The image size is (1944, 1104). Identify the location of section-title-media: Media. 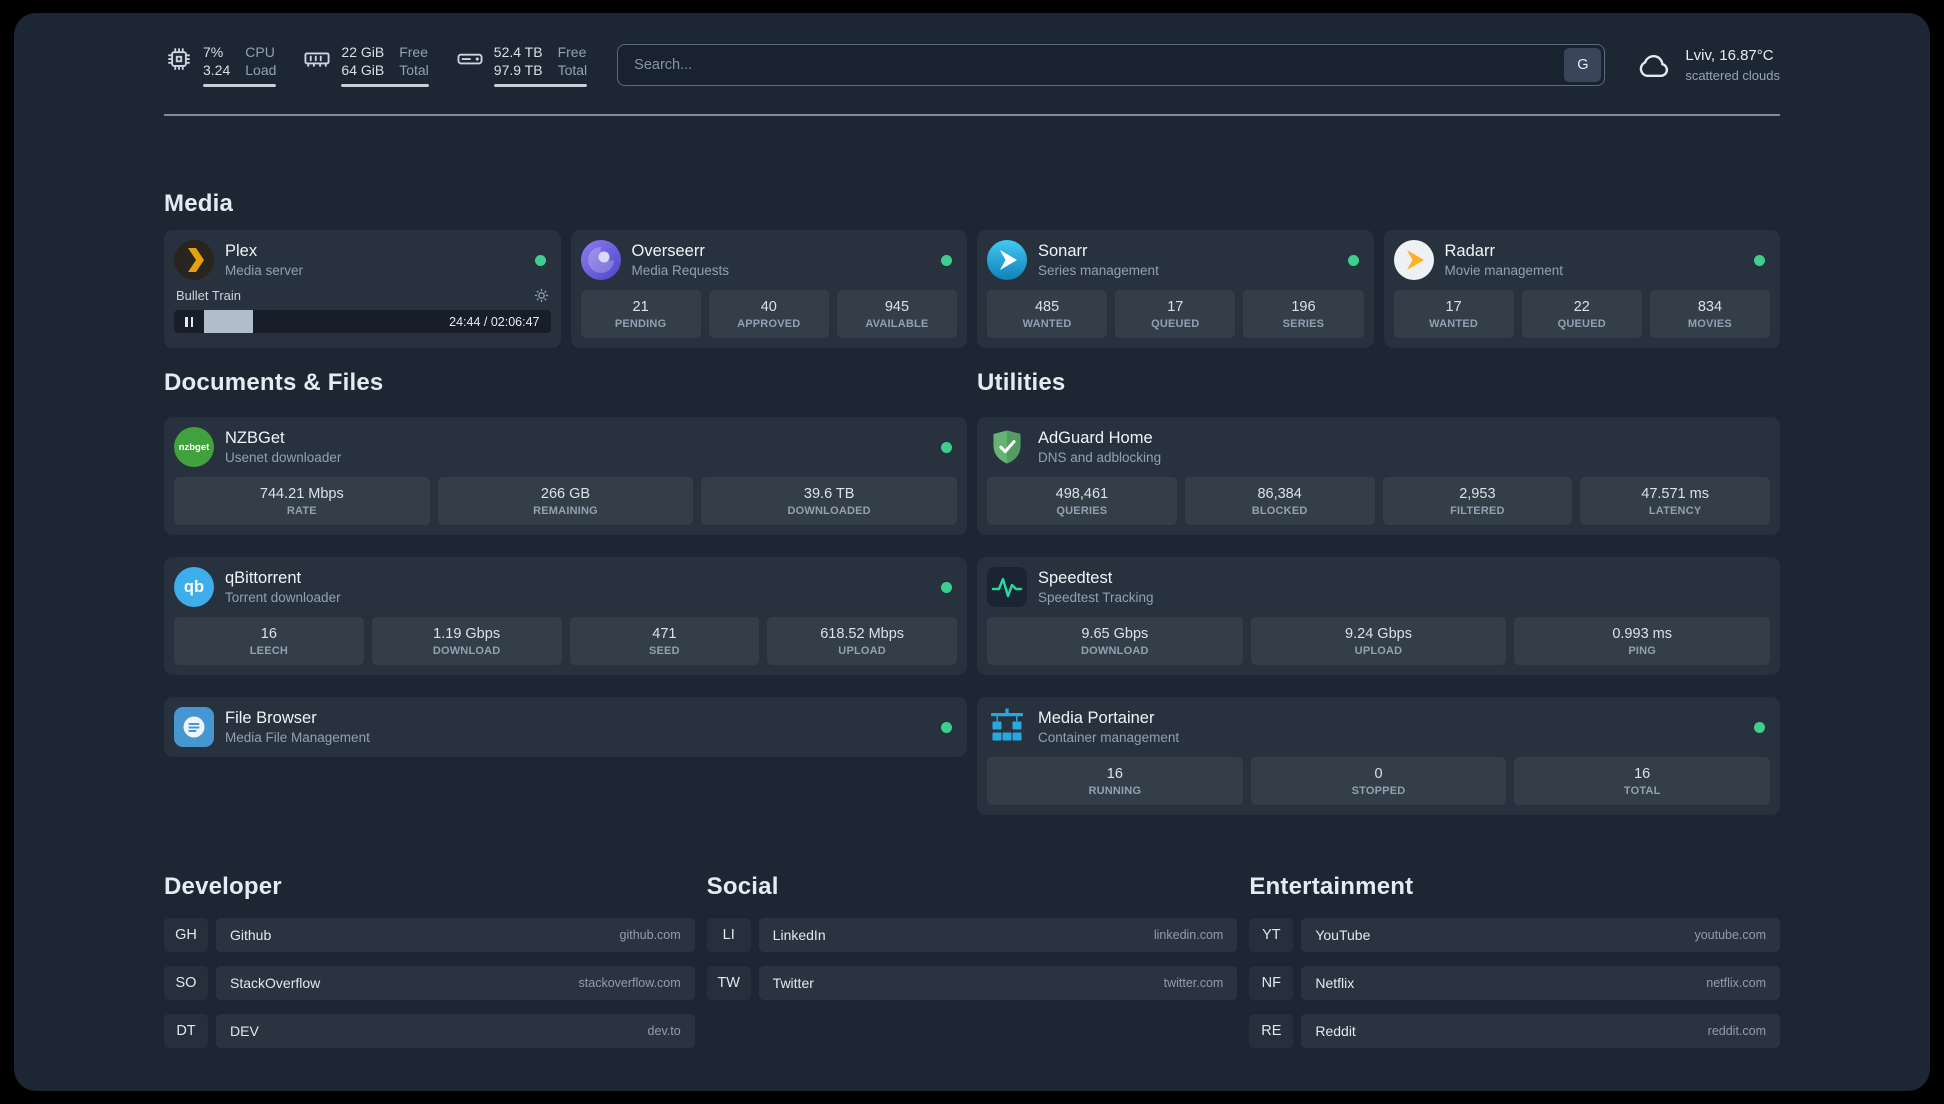
(199, 204).